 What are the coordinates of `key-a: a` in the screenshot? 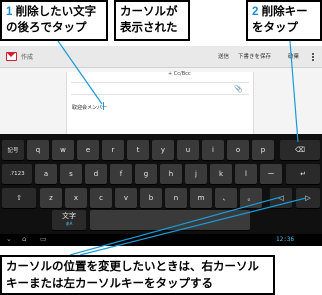 It's located at (46, 174).